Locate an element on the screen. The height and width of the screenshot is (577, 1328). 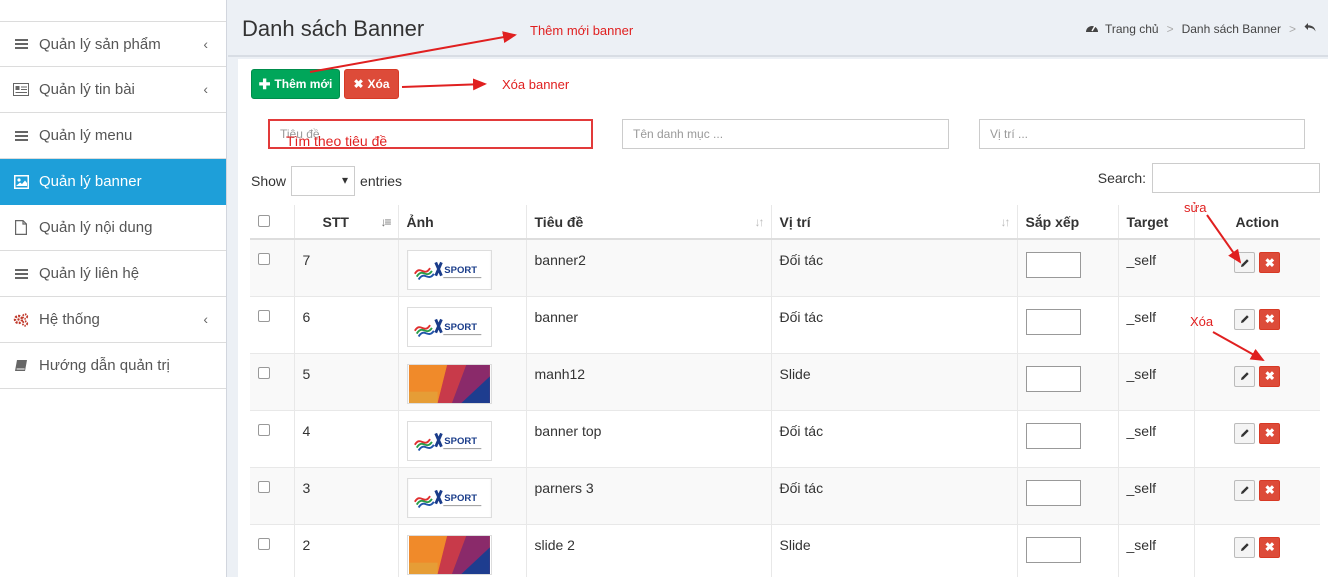
table-row: 4 SPORT banner top Đối tác _self ✖ is located at coordinates (785, 438).